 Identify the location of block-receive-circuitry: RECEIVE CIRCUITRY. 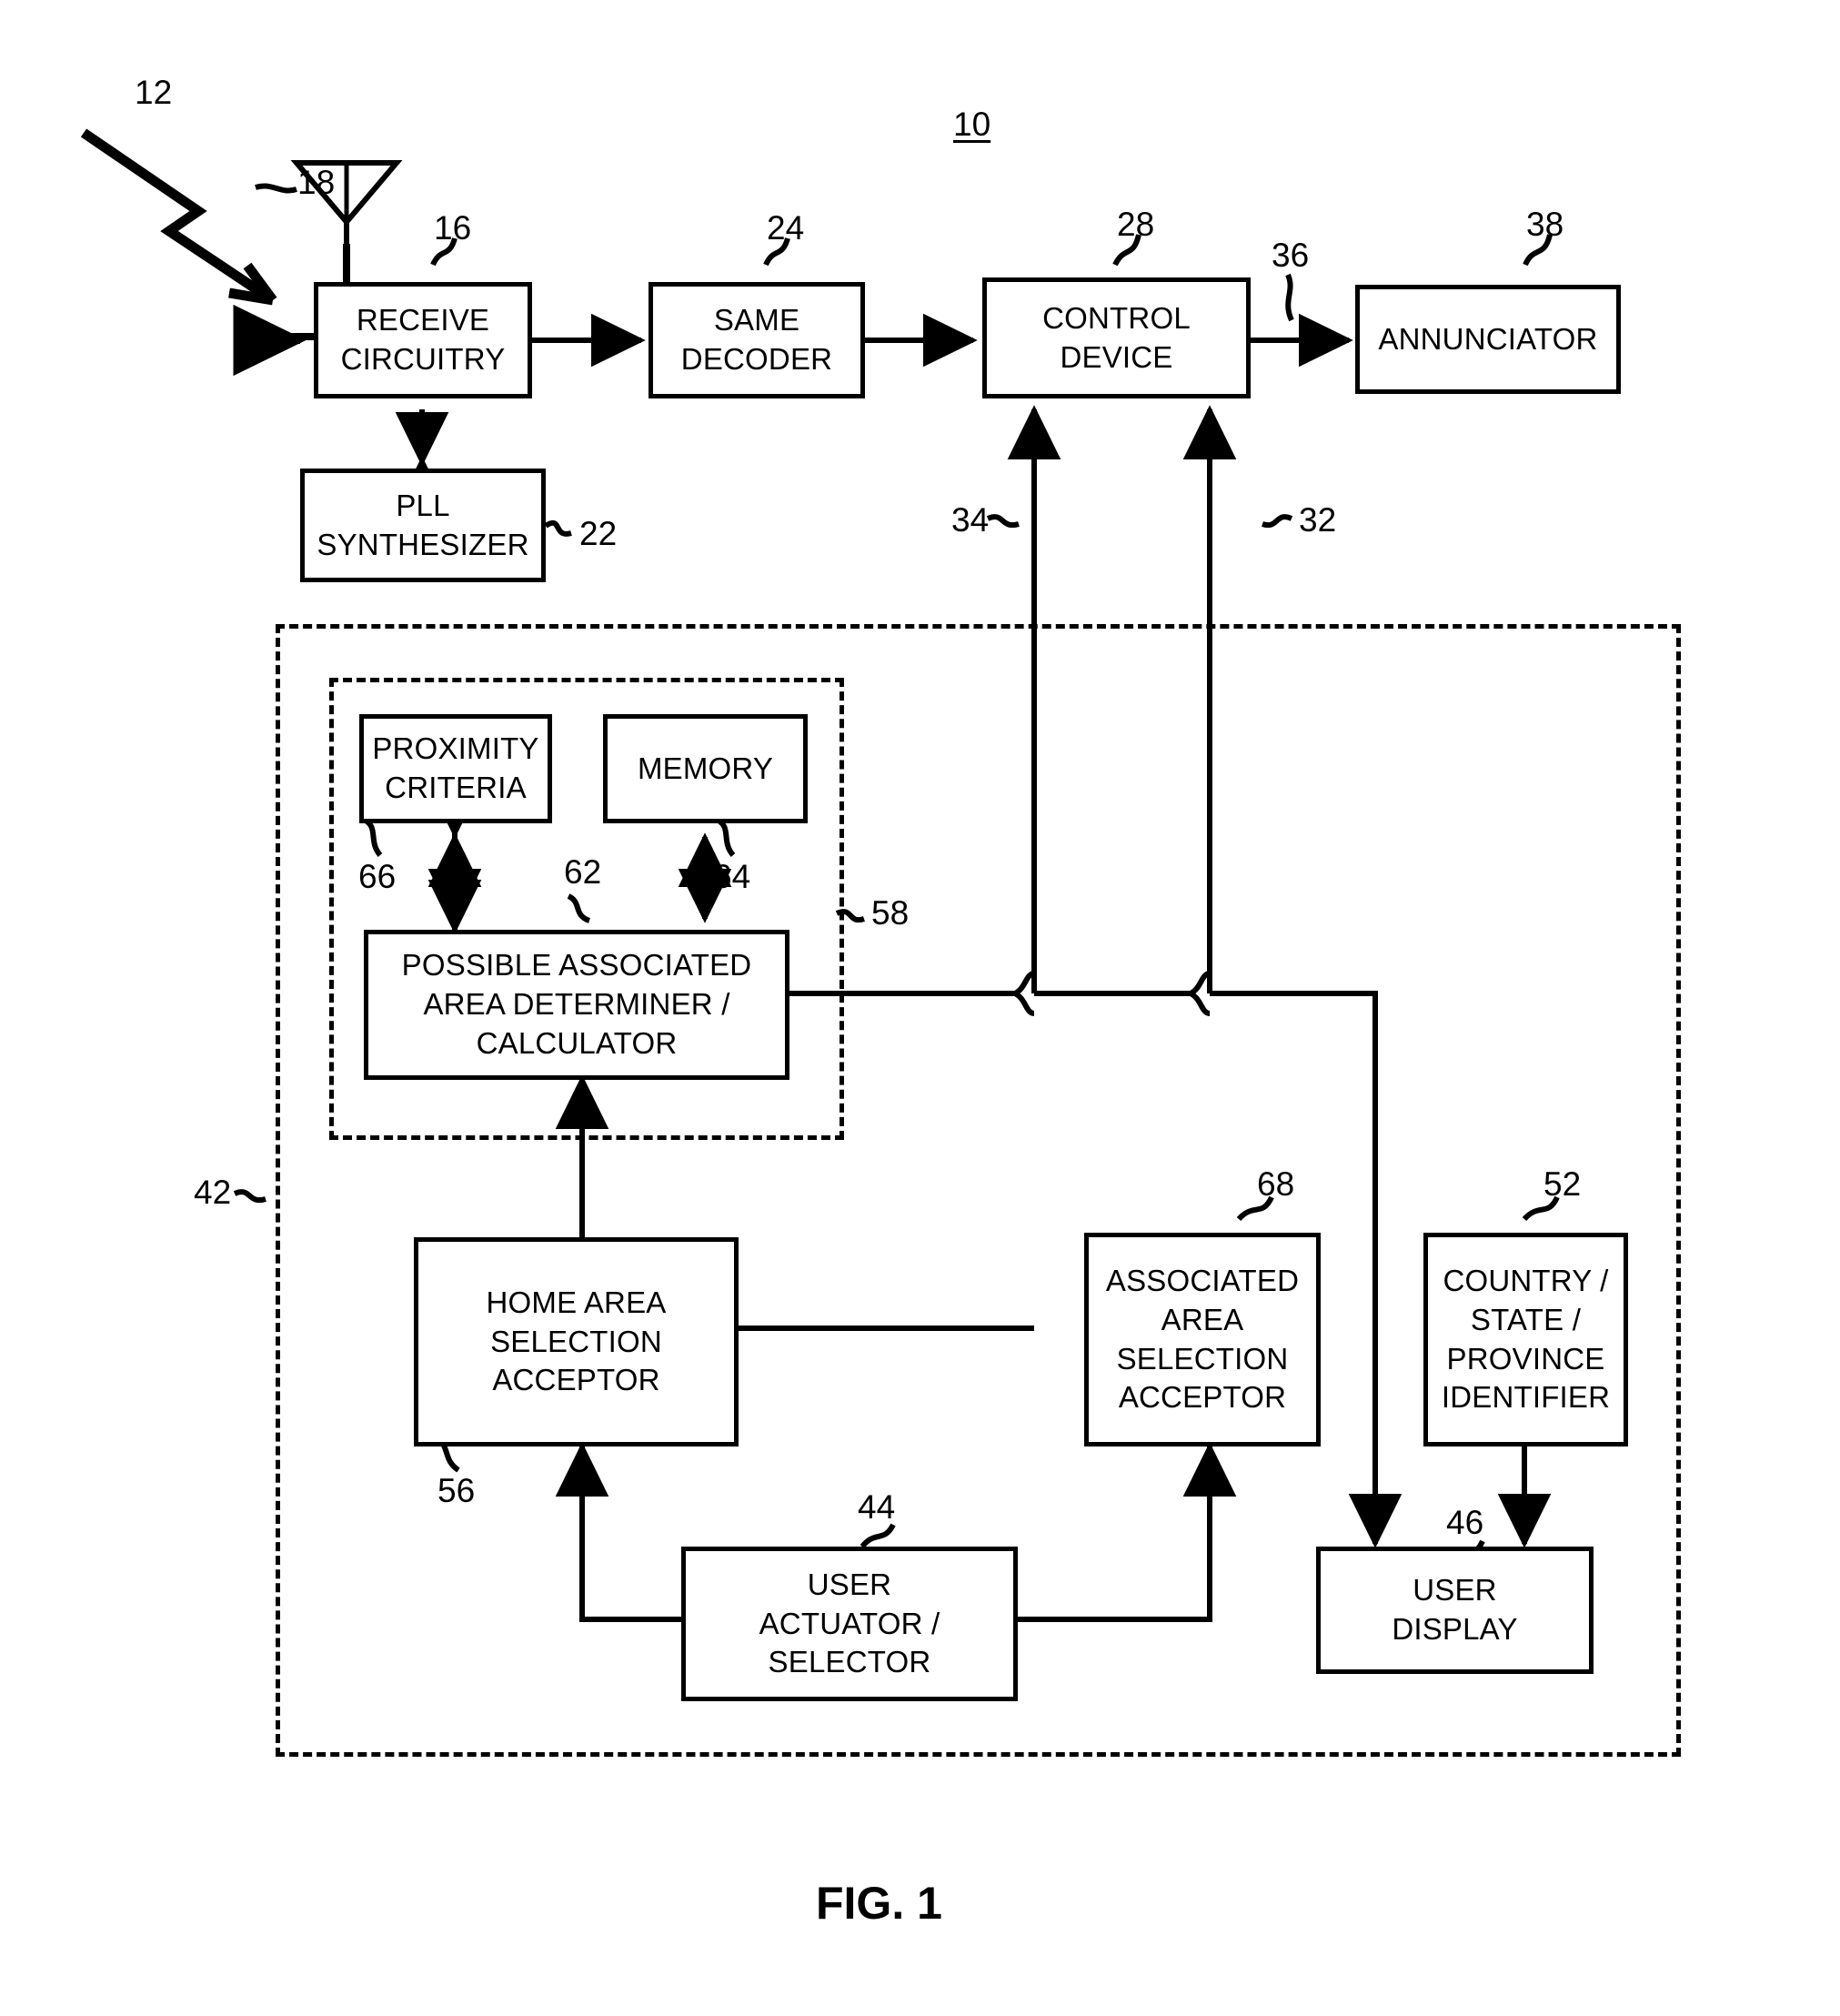
(423, 340).